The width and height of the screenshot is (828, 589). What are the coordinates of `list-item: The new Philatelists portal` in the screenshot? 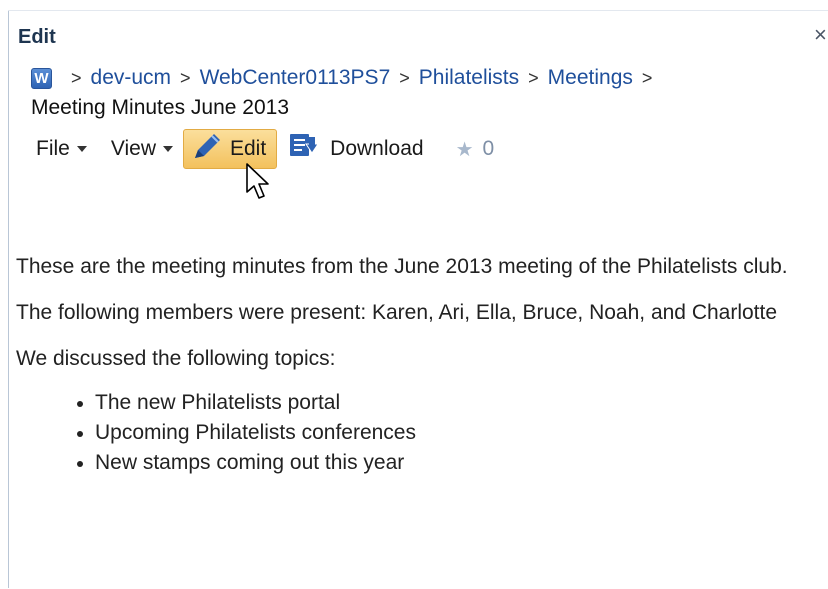 It's located at (446, 403).